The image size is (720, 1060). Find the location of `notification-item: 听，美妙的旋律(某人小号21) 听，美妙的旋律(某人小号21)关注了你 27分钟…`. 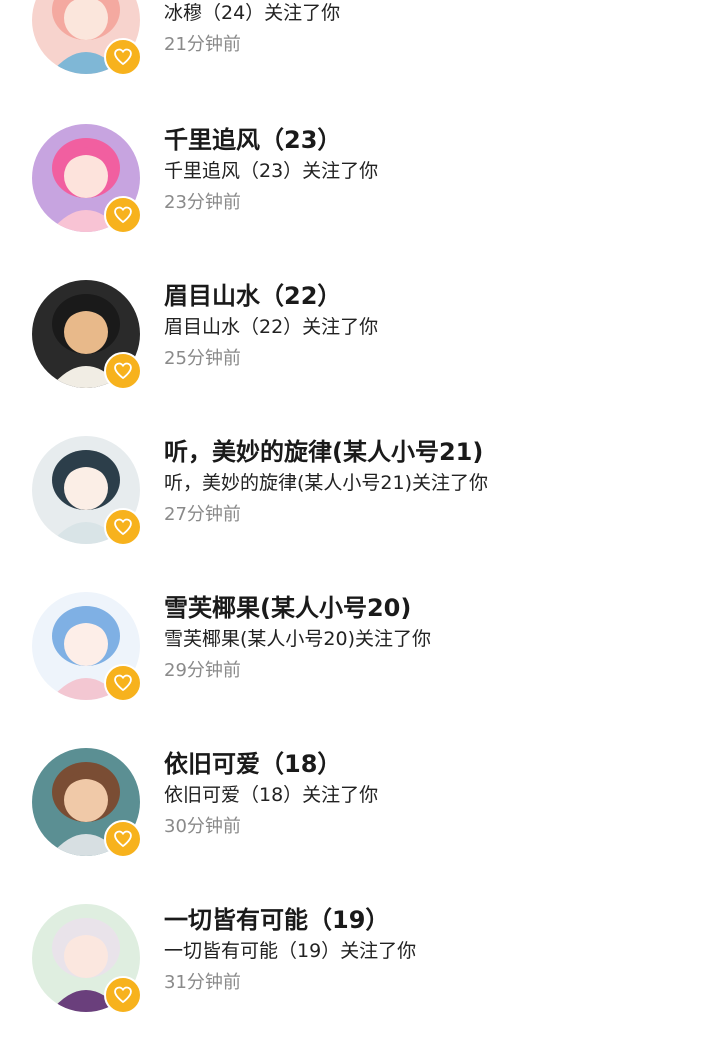

notification-item: 听，美妙的旋律(某人小号21) 听，美妙的旋律(某人小号21)关注了你 27分钟… is located at coordinates (360, 514).